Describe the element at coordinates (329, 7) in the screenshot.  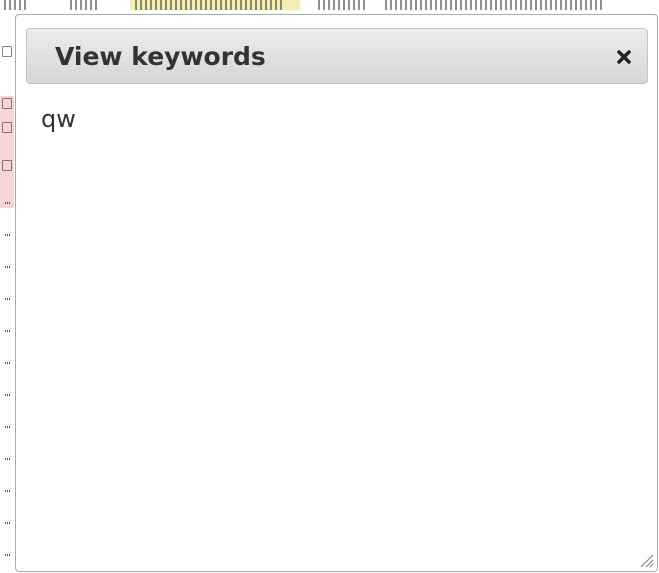
I see `background-page-top-strip` at that location.